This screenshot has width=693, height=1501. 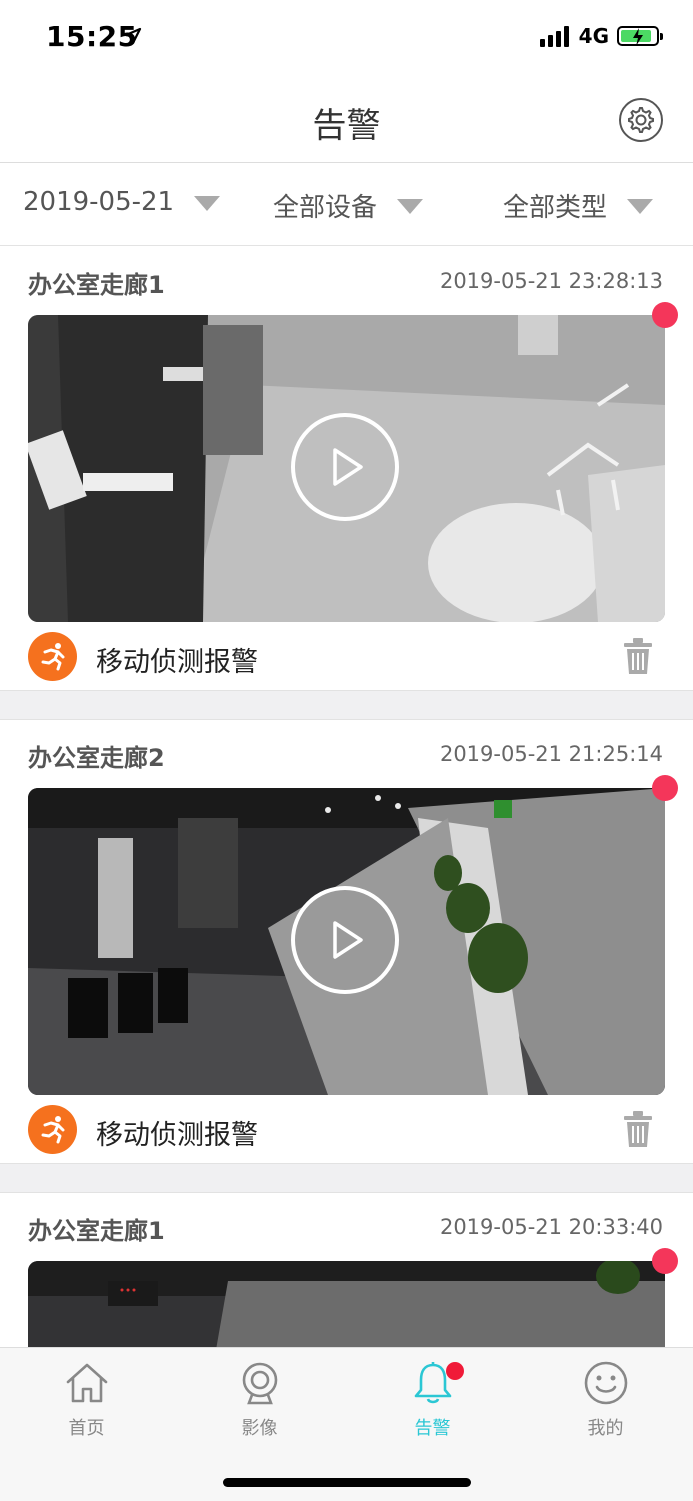 I want to click on tab-alarm: 告警, so click(x=432, y=1408).